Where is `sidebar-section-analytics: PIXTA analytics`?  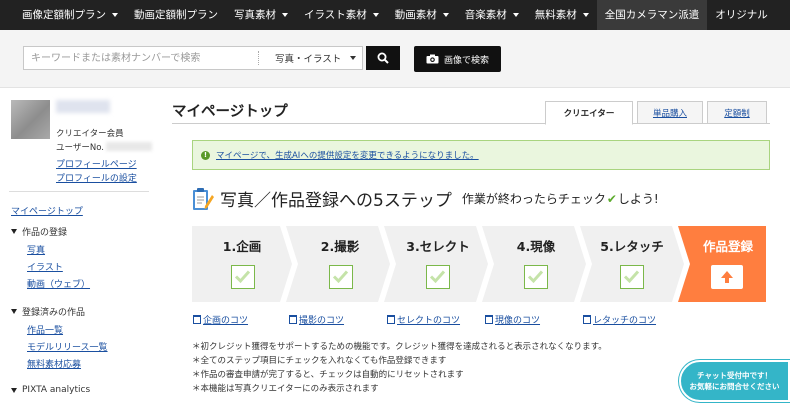
sidebar-section-analytics: PIXTA analytics is located at coordinates (50, 390).